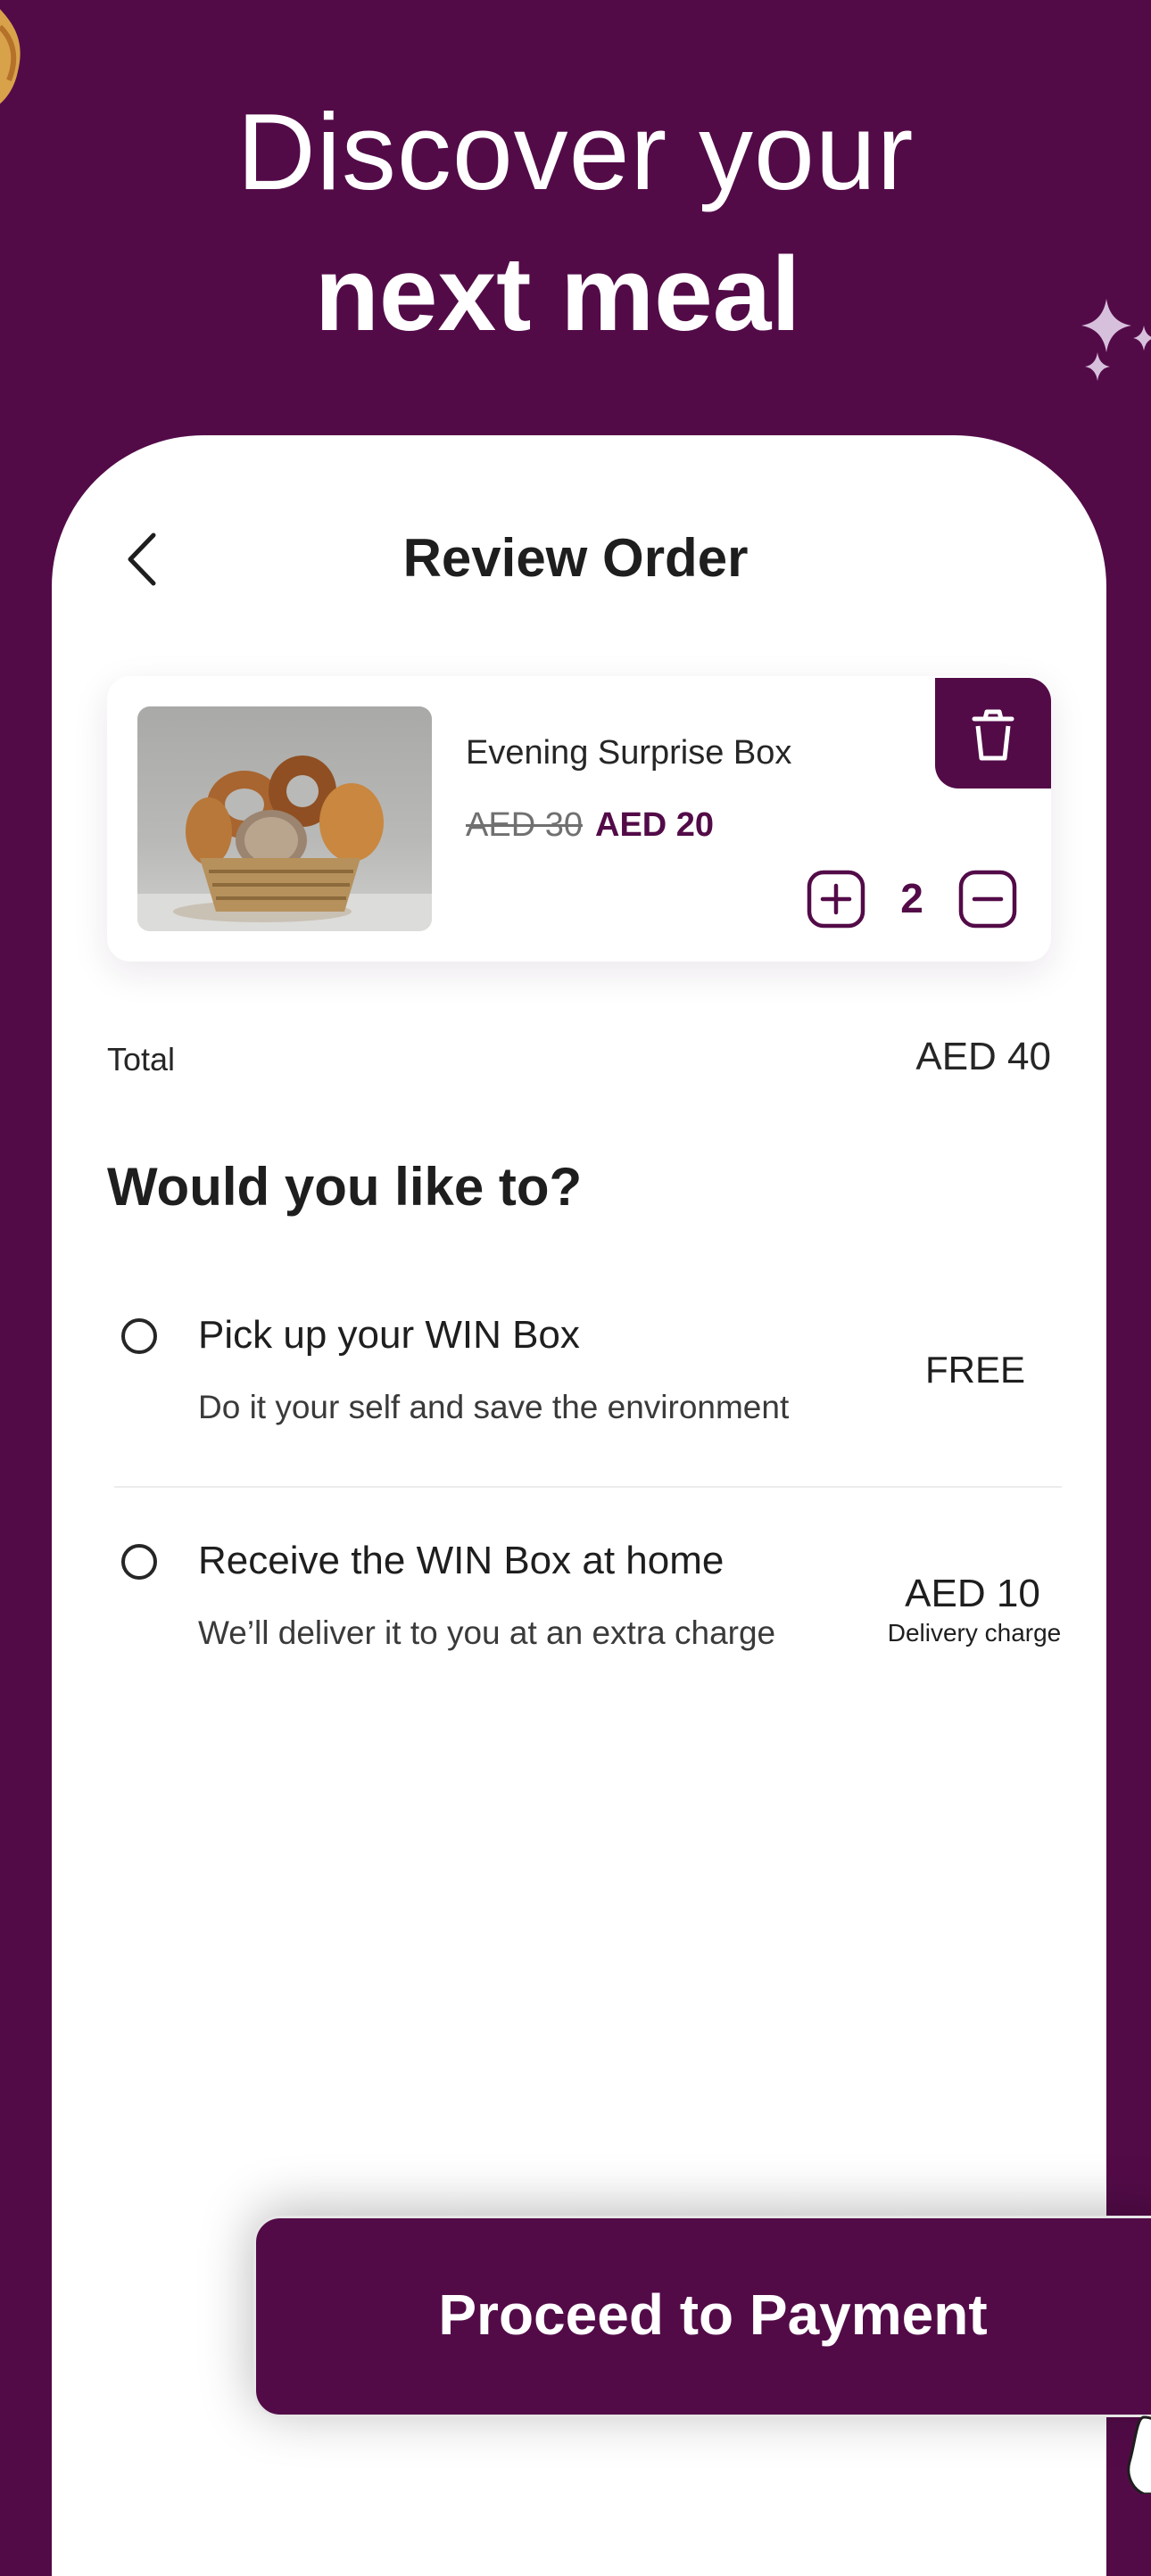 This screenshot has width=1151, height=2576. What do you see at coordinates (345, 1187) in the screenshot?
I see `delivery-options-heading: Would you like to?` at bounding box center [345, 1187].